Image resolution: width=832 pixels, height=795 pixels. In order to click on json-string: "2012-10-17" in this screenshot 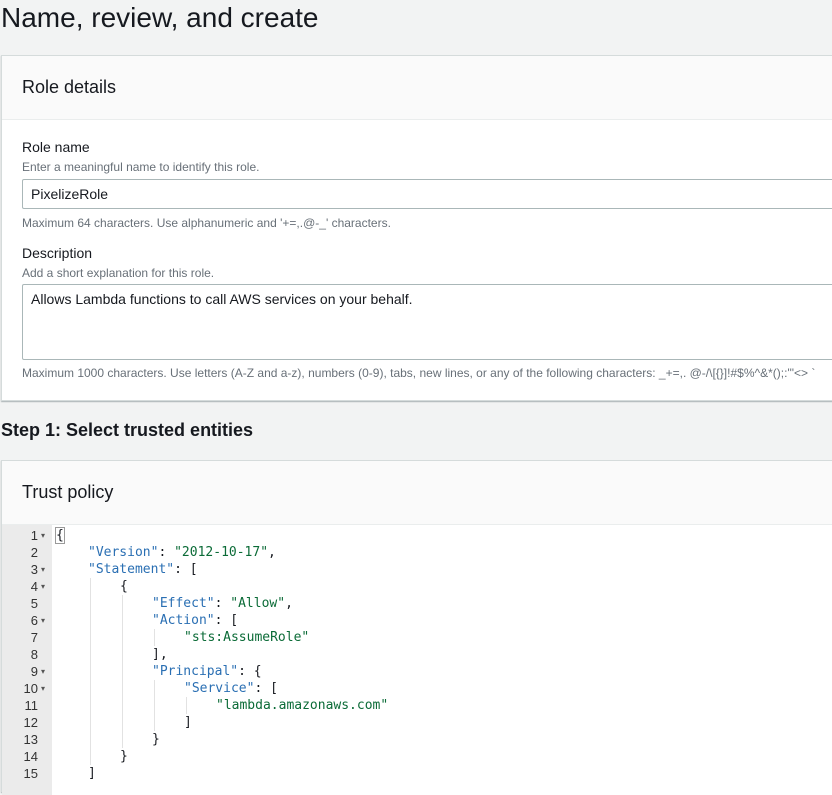, I will do `click(221, 552)`.